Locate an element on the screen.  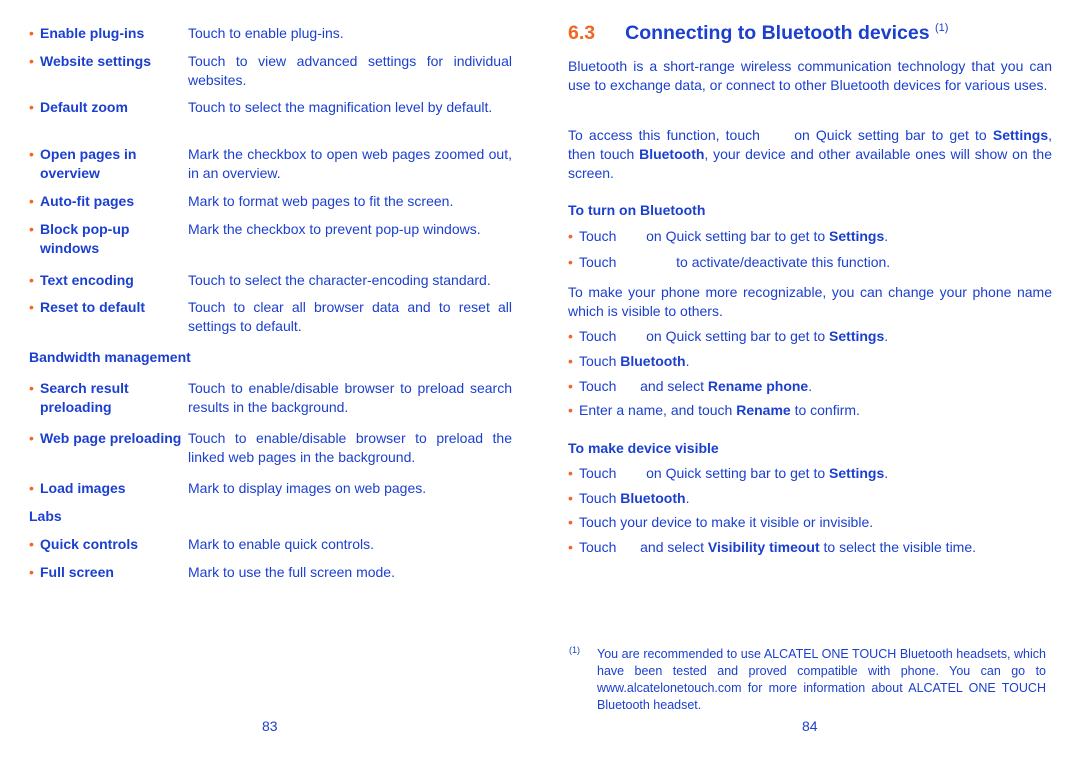
bullet-item: • Touch Bluetooth. is located at coordinates (810, 498).